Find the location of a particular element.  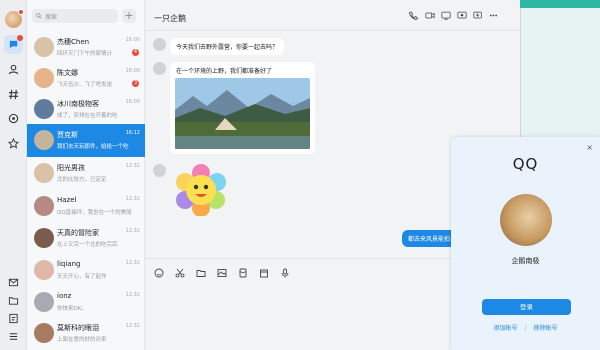

list-item: ionz 你快来OK。 12:32 is located at coordinates (86, 302).